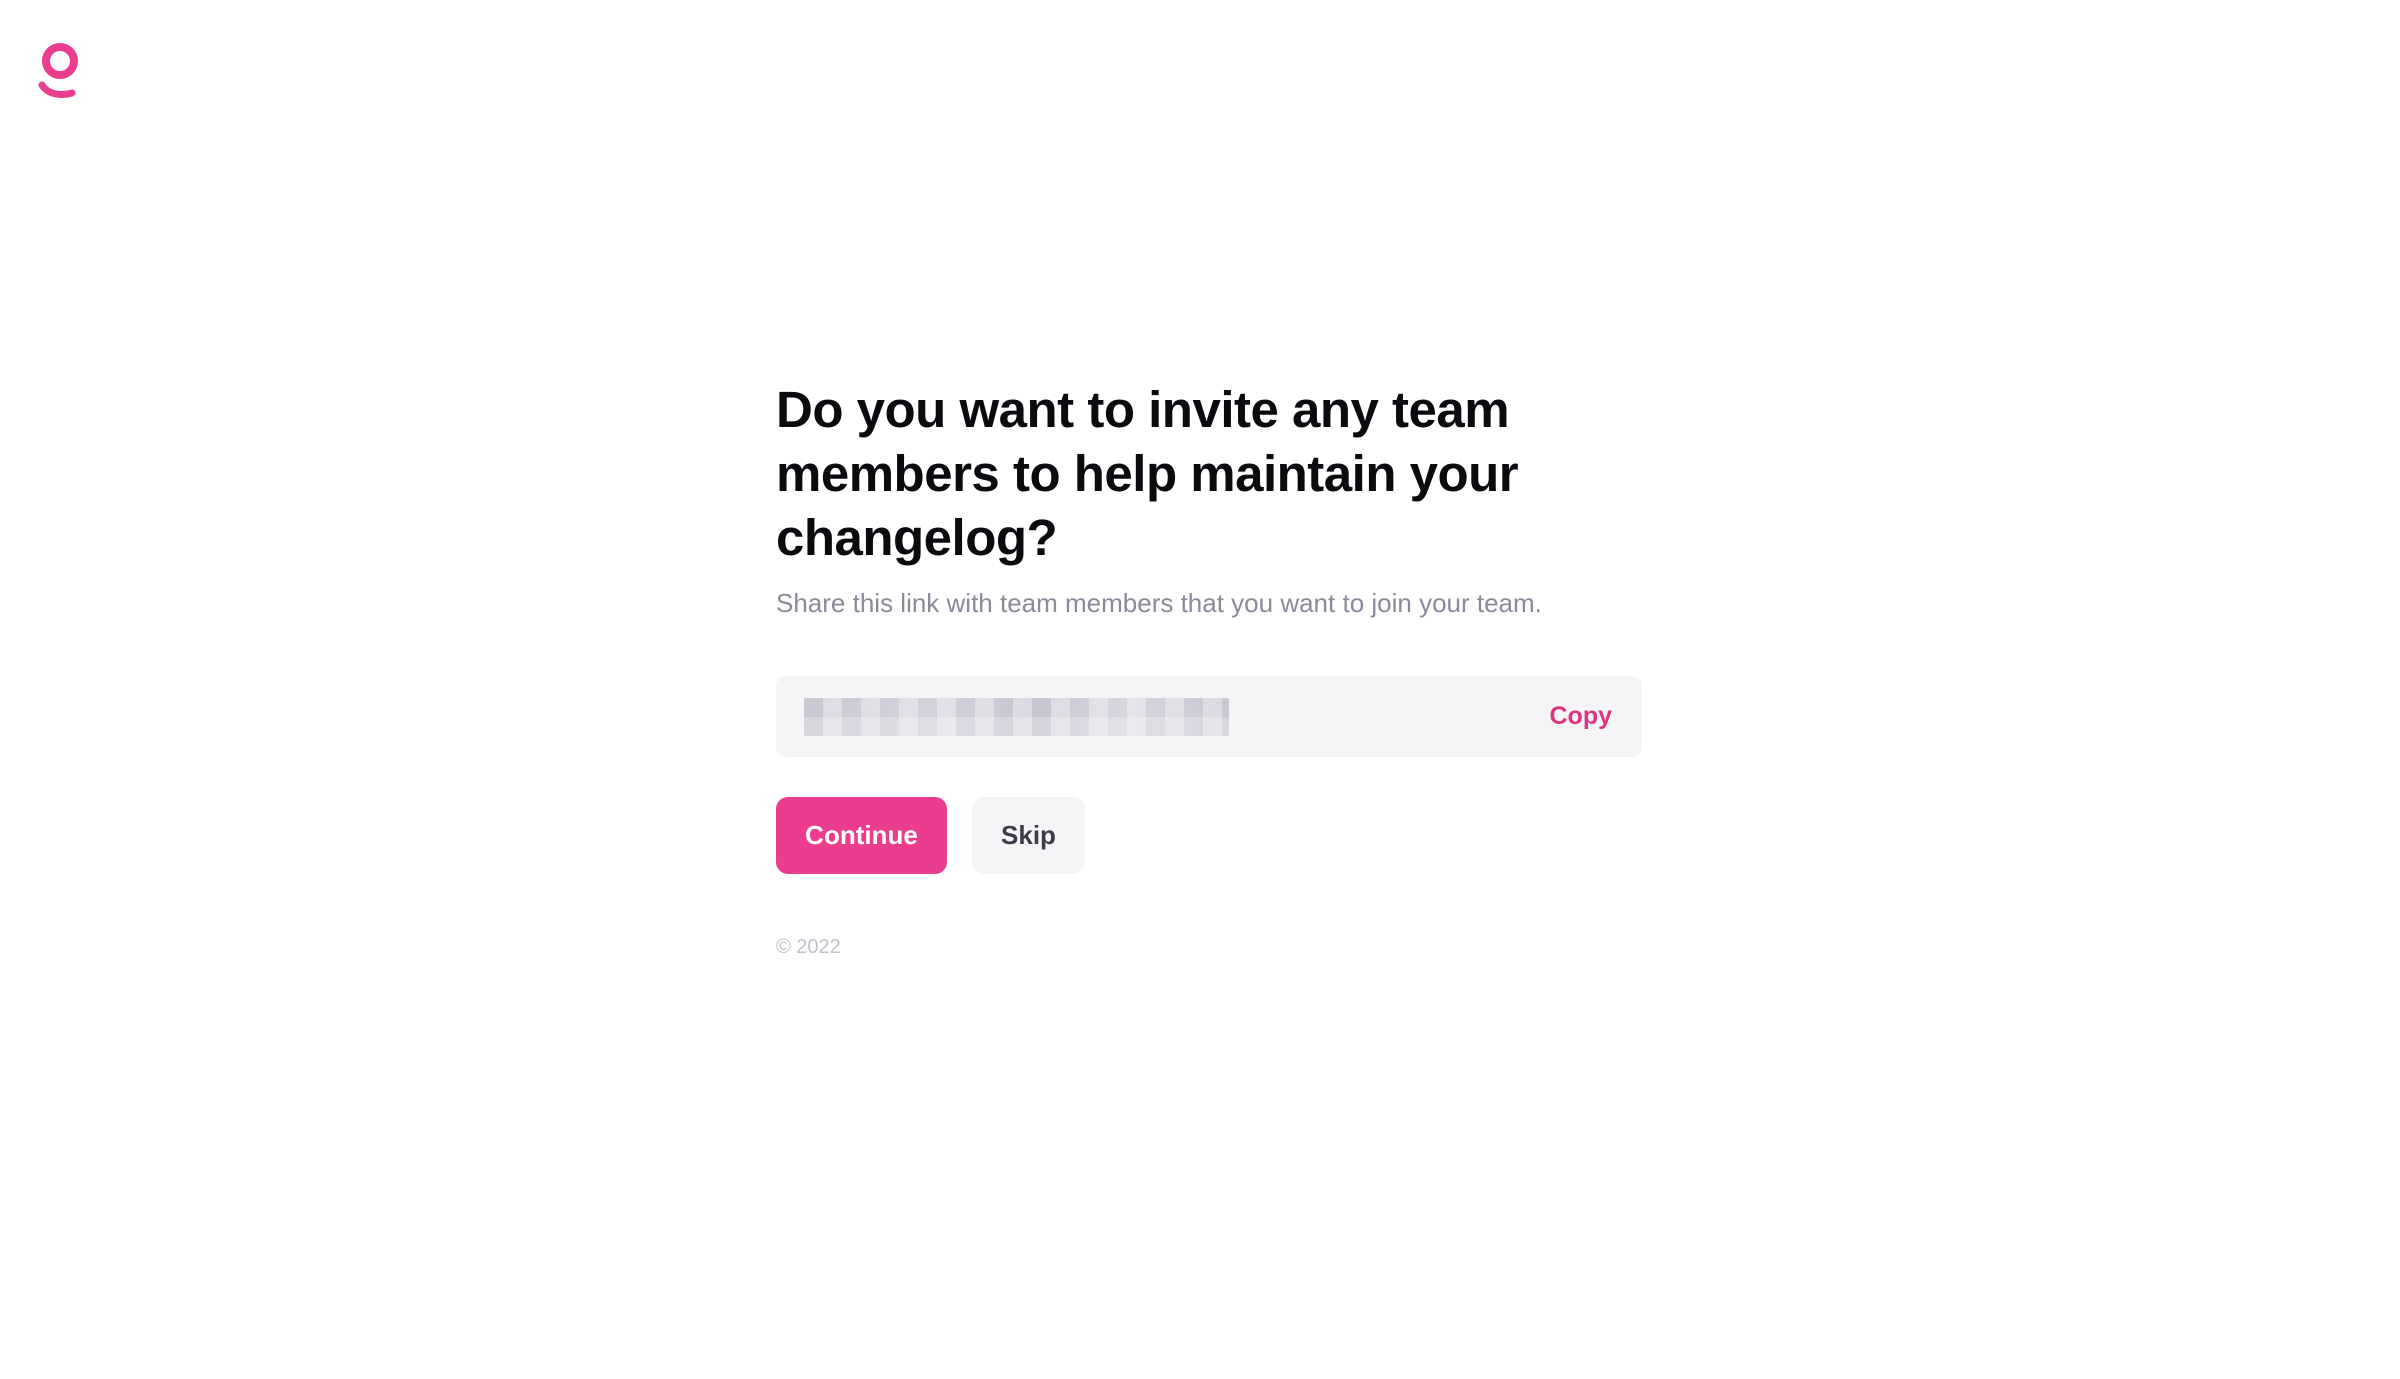 The height and width of the screenshot is (1379, 2400). What do you see at coordinates (1209, 835) in the screenshot?
I see `actions-row: Continue Skip` at bounding box center [1209, 835].